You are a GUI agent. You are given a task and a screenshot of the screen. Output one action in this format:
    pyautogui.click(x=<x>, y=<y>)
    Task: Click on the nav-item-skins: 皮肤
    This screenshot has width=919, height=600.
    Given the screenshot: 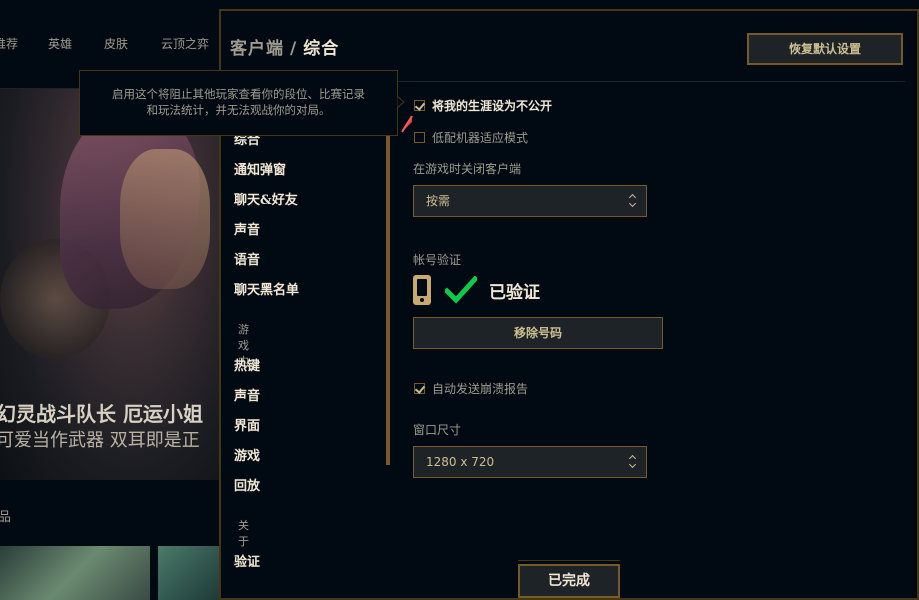 What is the action you would take?
    pyautogui.click(x=116, y=43)
    